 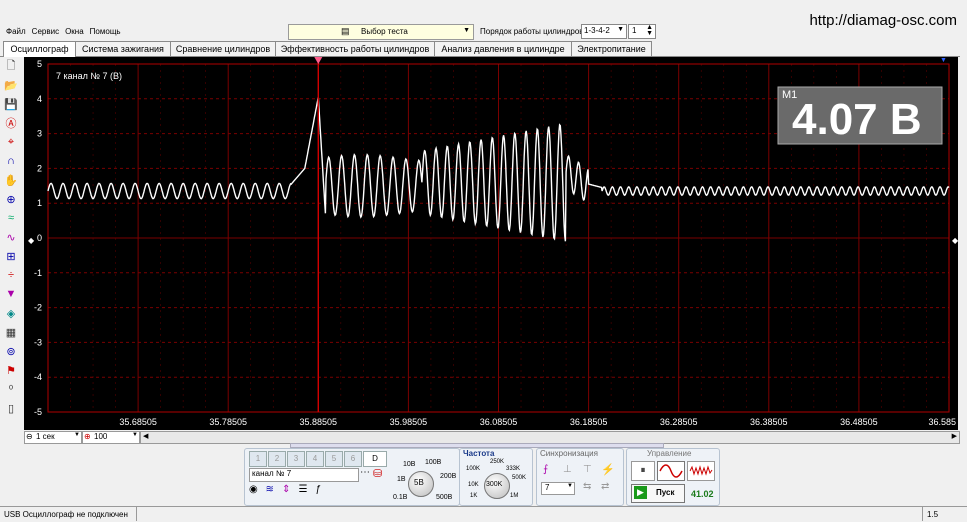 What do you see at coordinates (87, 436) in the screenshot?
I see `count-icon: ⊕` at bounding box center [87, 436].